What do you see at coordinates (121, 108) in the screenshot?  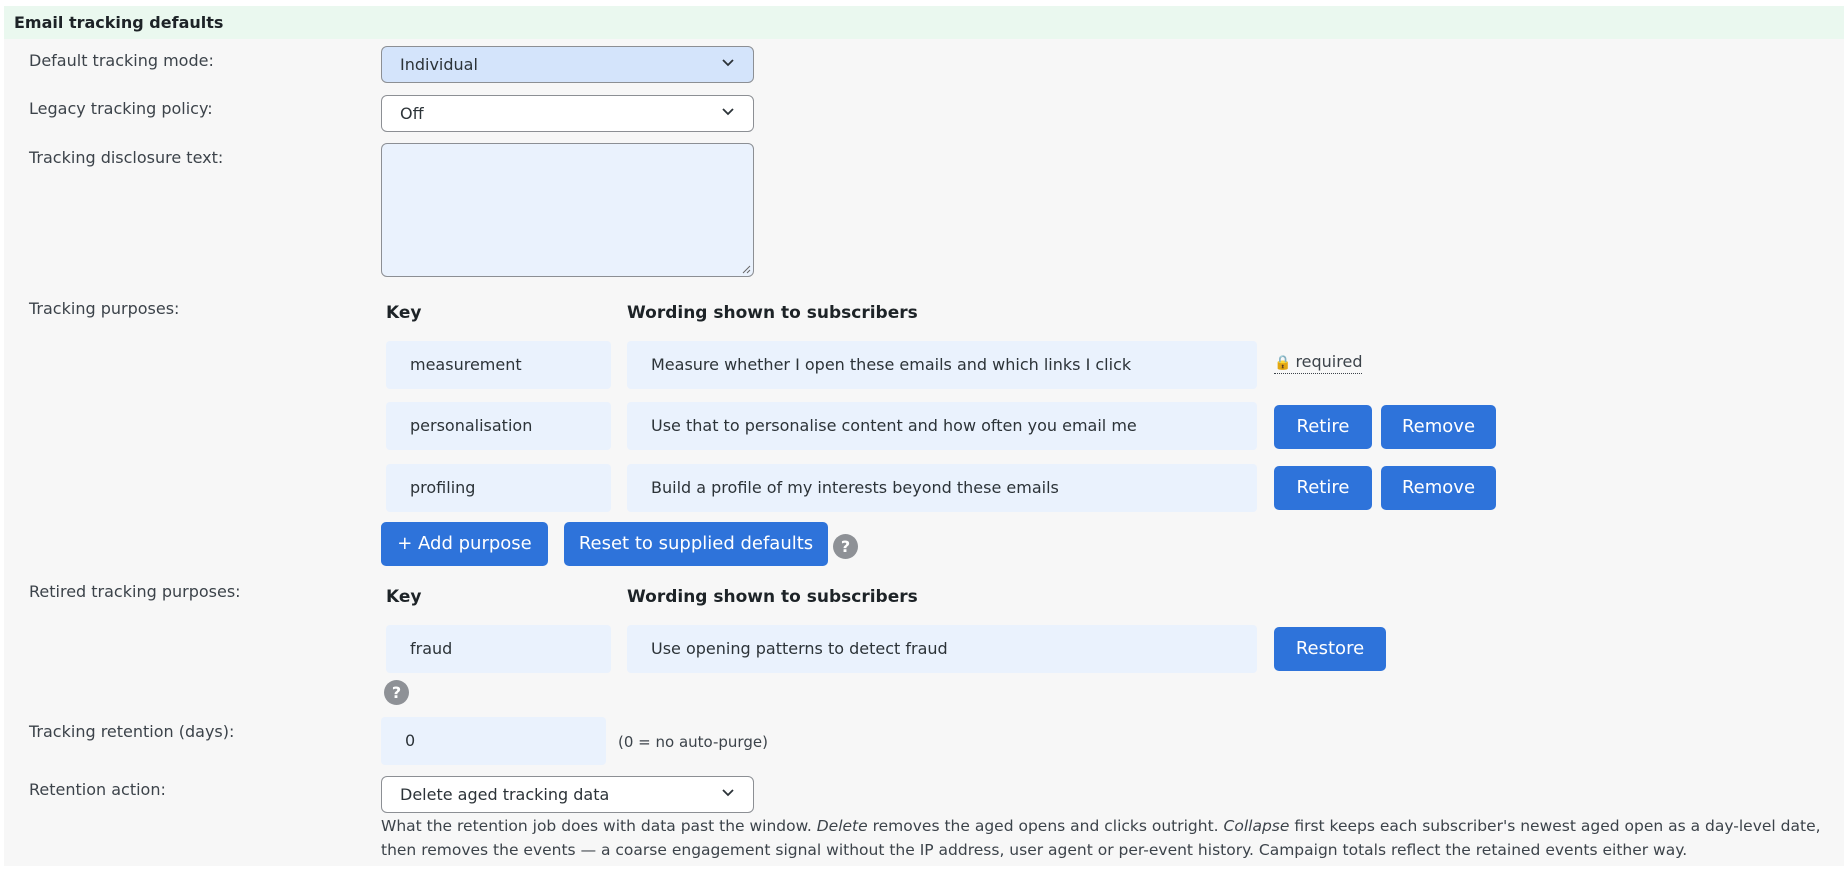 I see `legacy-policy-label: Legacy tracking policy:` at bounding box center [121, 108].